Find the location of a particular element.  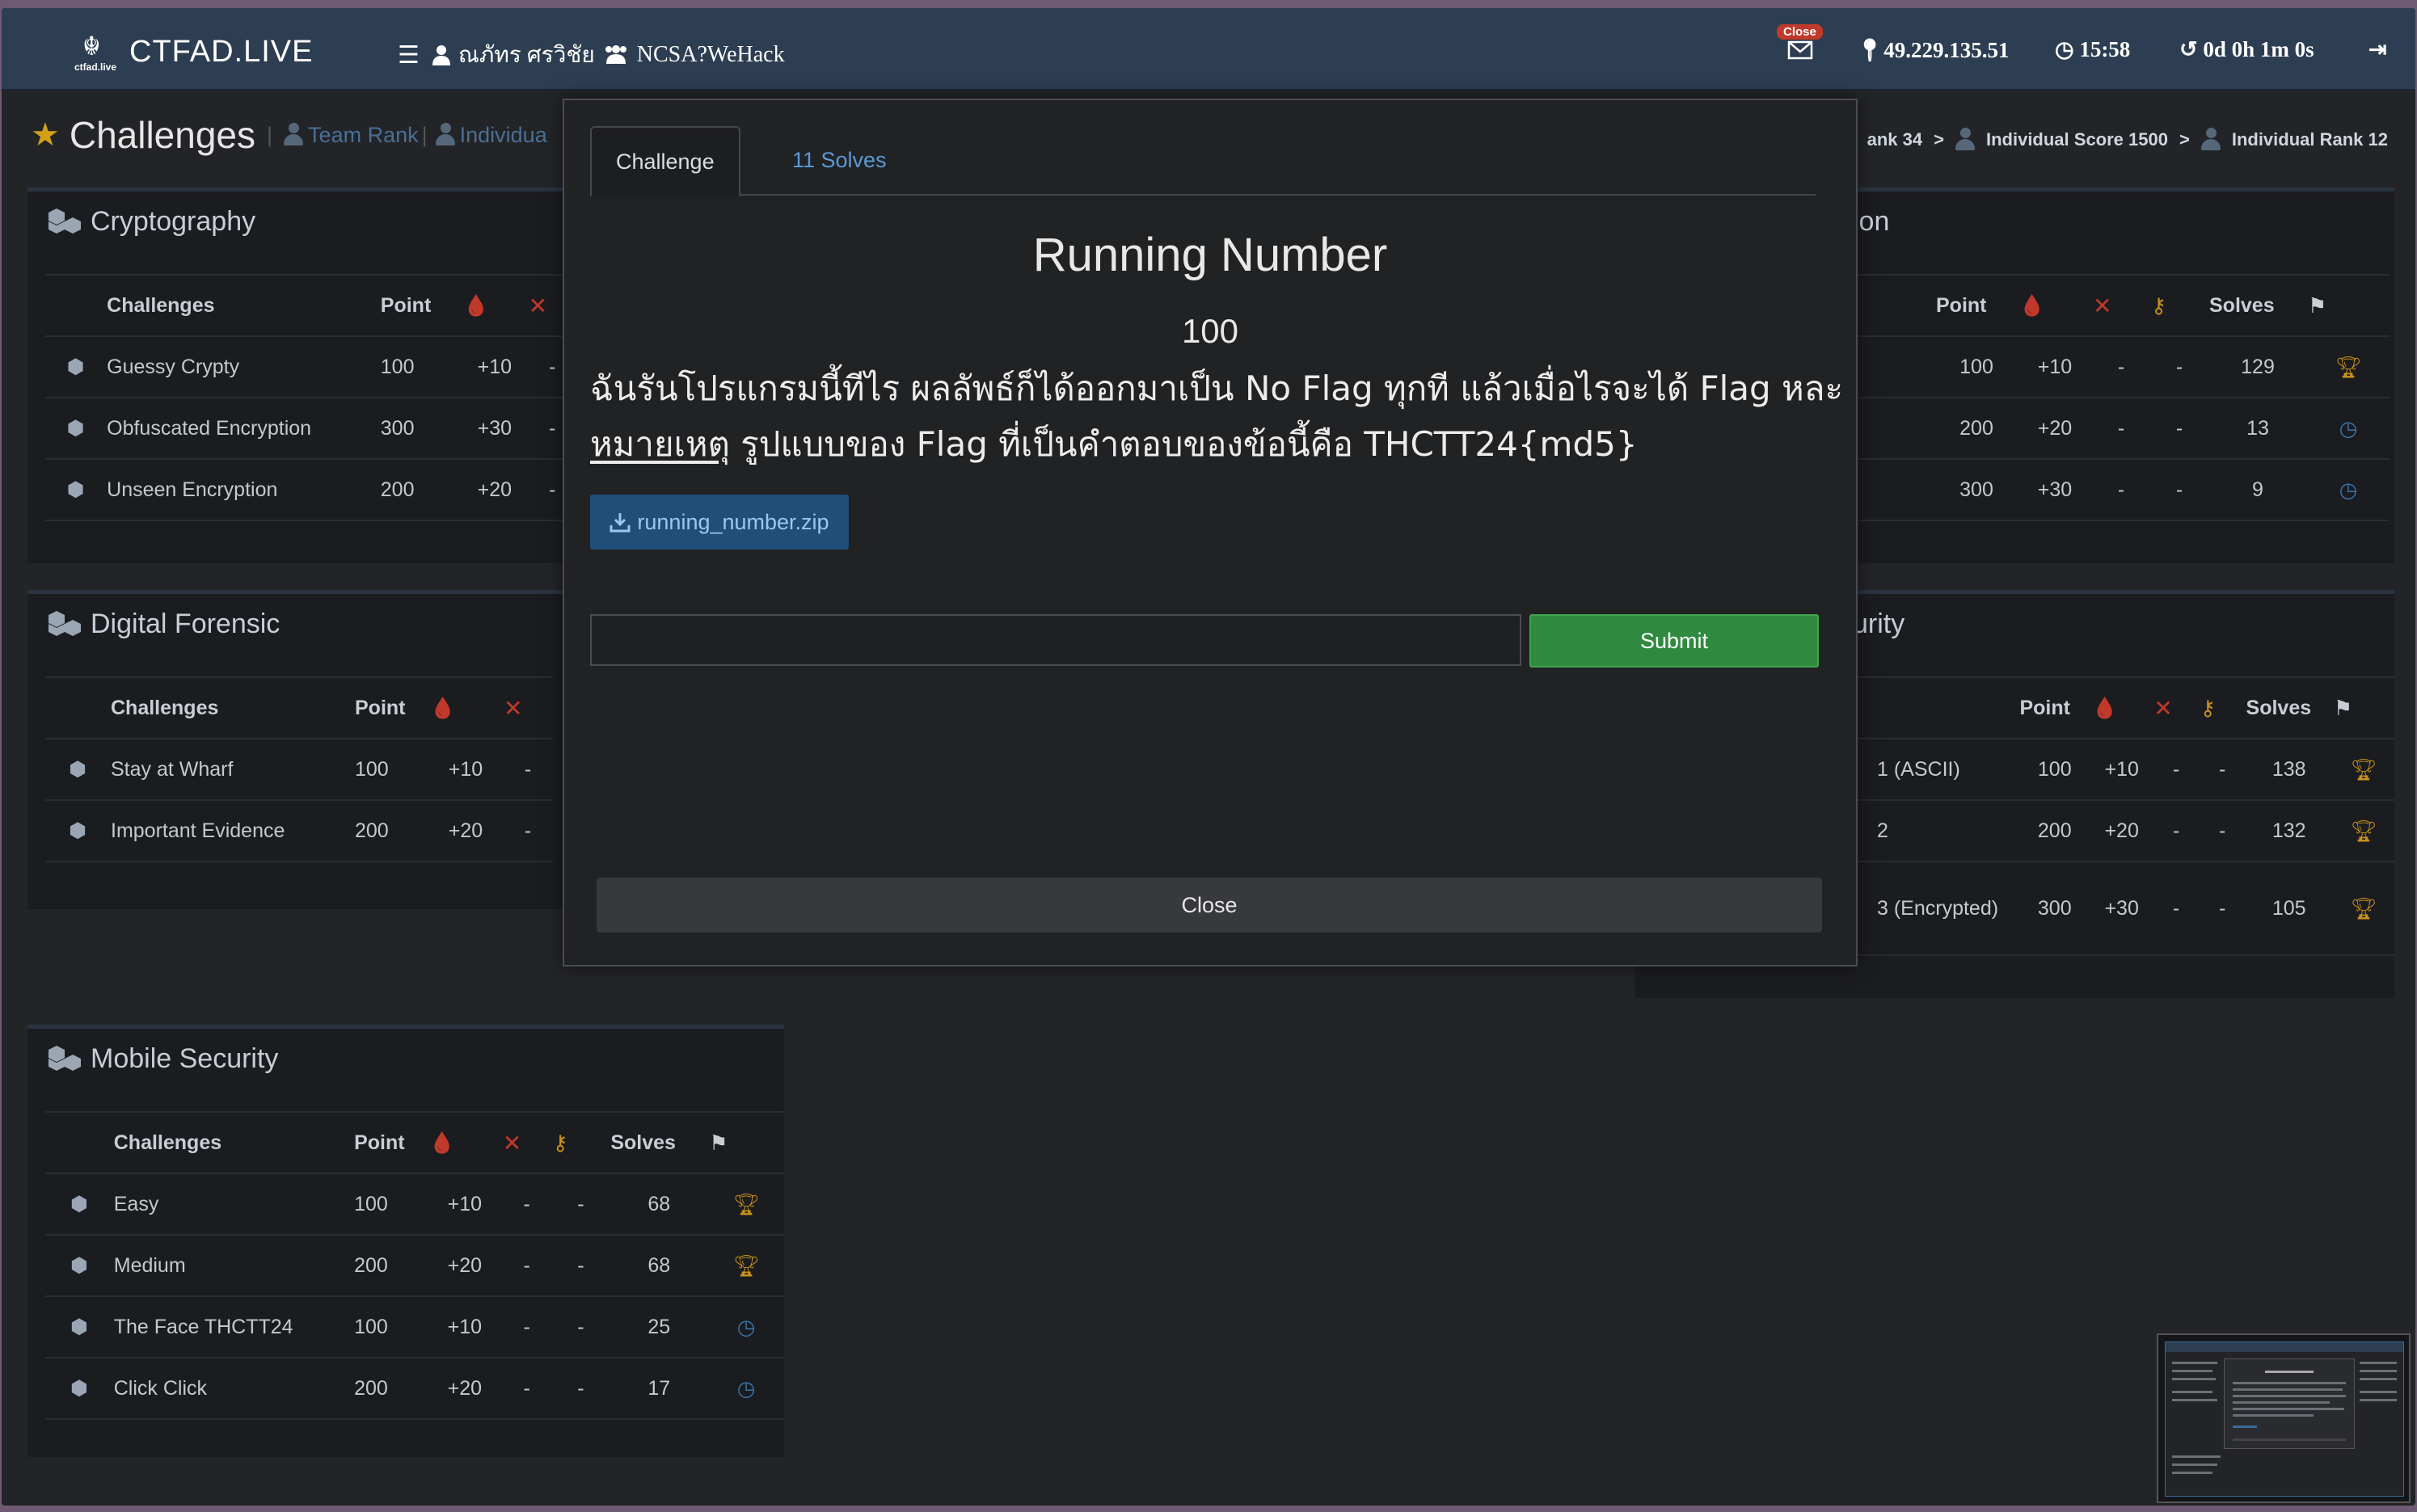

individual-link: Individua is located at coordinates (503, 135).